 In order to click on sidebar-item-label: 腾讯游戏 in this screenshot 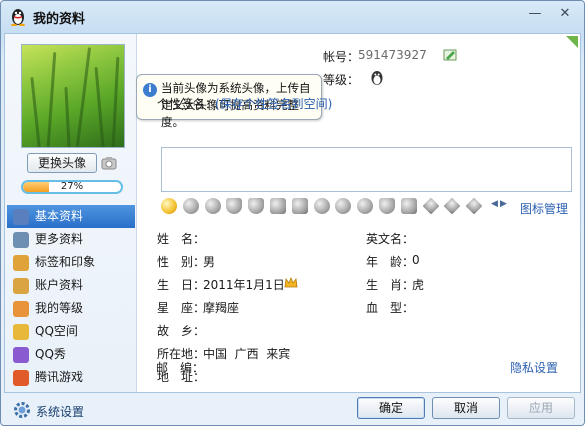, I will do `click(59, 377)`.